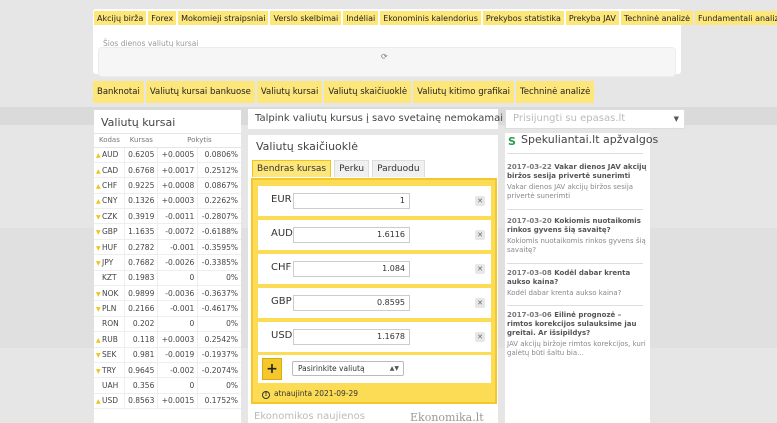 The width and height of the screenshot is (777, 423). What do you see at coordinates (109, 278) in the screenshot?
I see `rate-code: KZT` at bounding box center [109, 278].